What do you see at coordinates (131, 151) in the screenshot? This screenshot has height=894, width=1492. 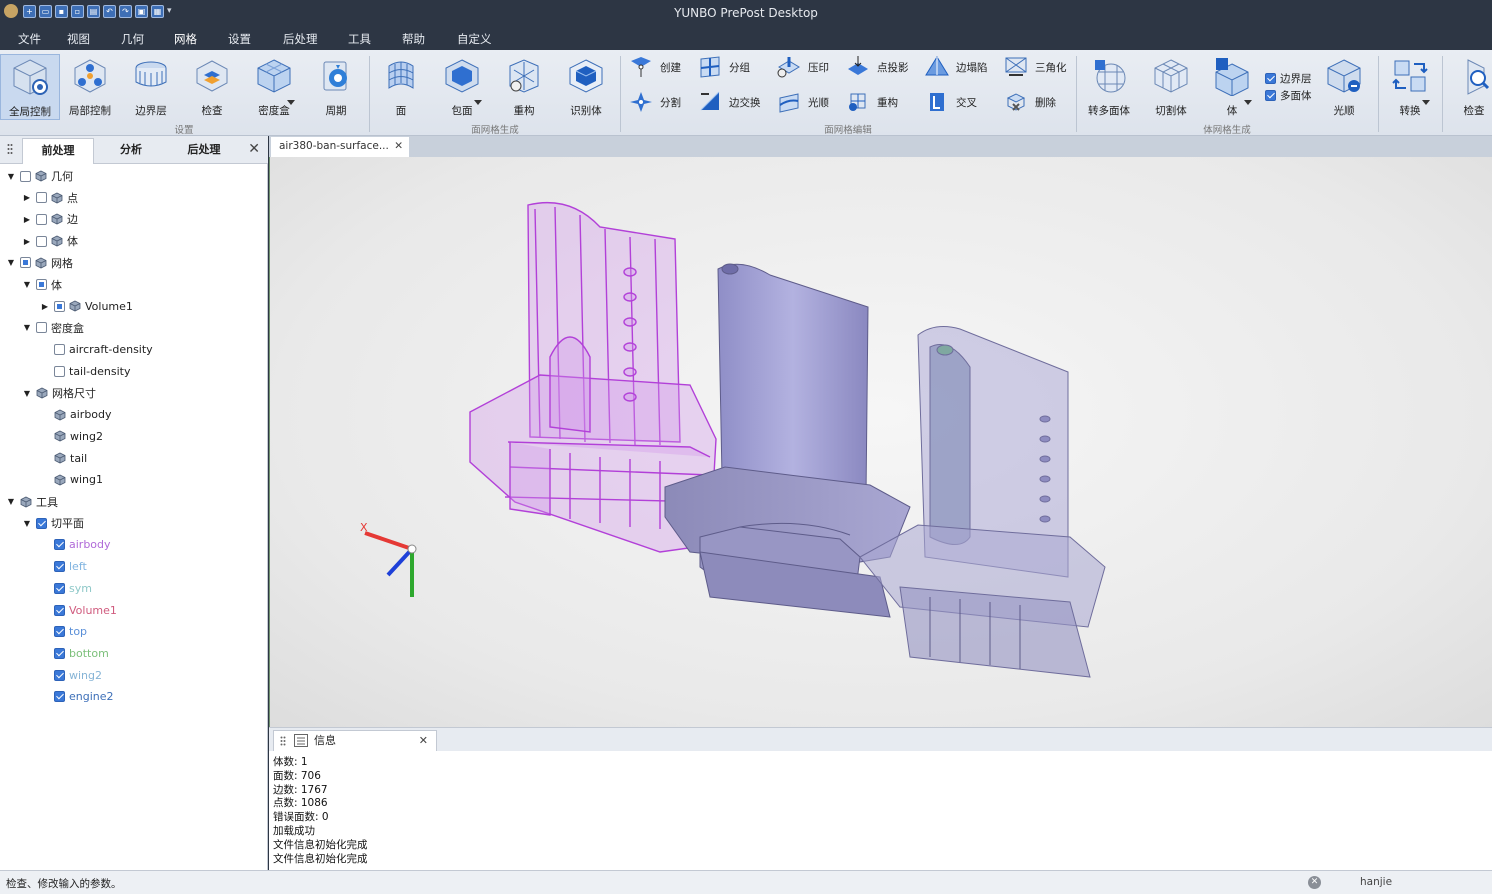 I see `tab-analysis: 分析` at bounding box center [131, 151].